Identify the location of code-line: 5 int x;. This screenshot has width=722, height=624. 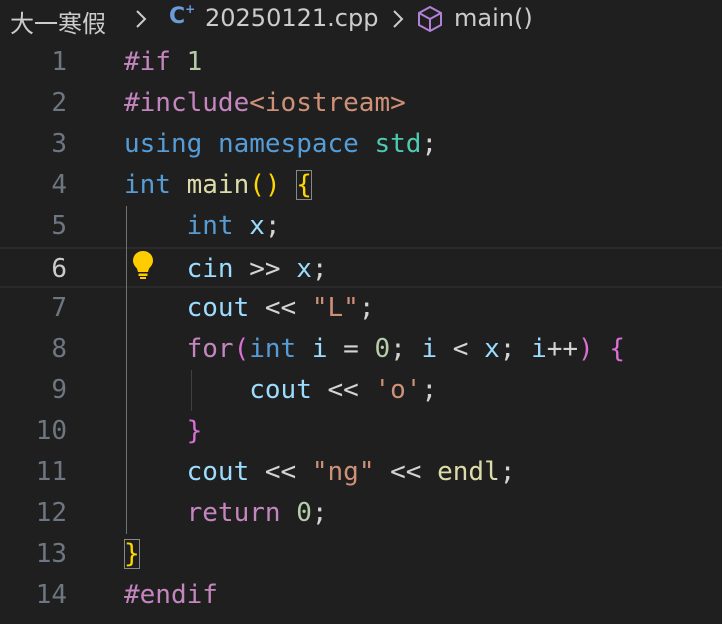
(361, 226).